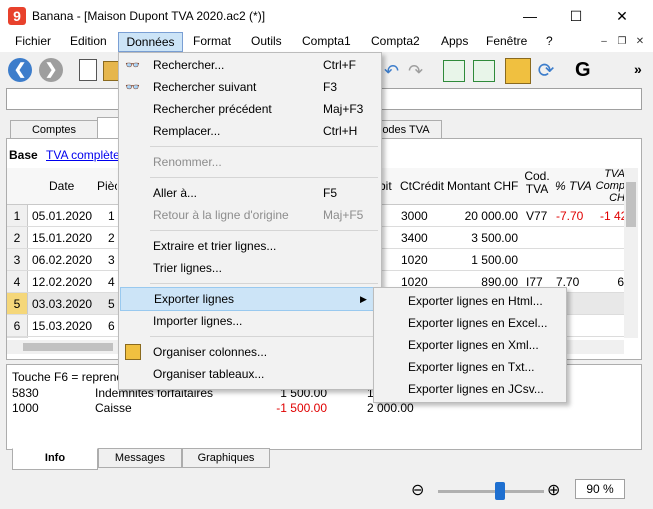 The image size is (653, 509). I want to click on col-debit: bit, so click(389, 186).